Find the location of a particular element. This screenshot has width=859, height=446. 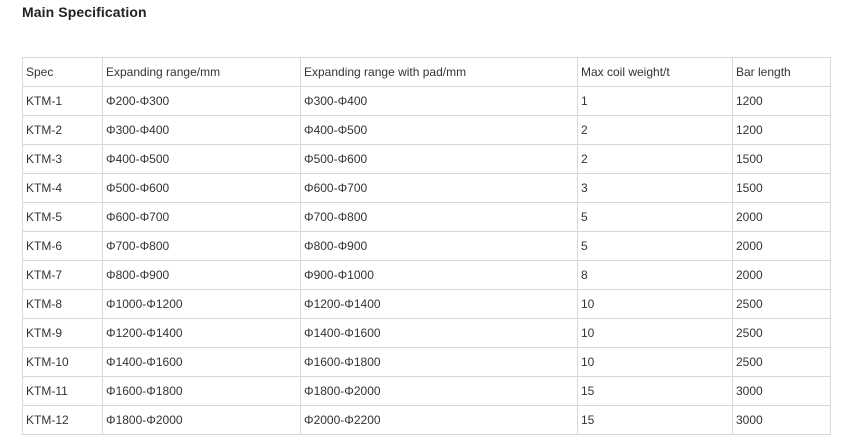

header-bar-length: Bar length is located at coordinates (781, 72).